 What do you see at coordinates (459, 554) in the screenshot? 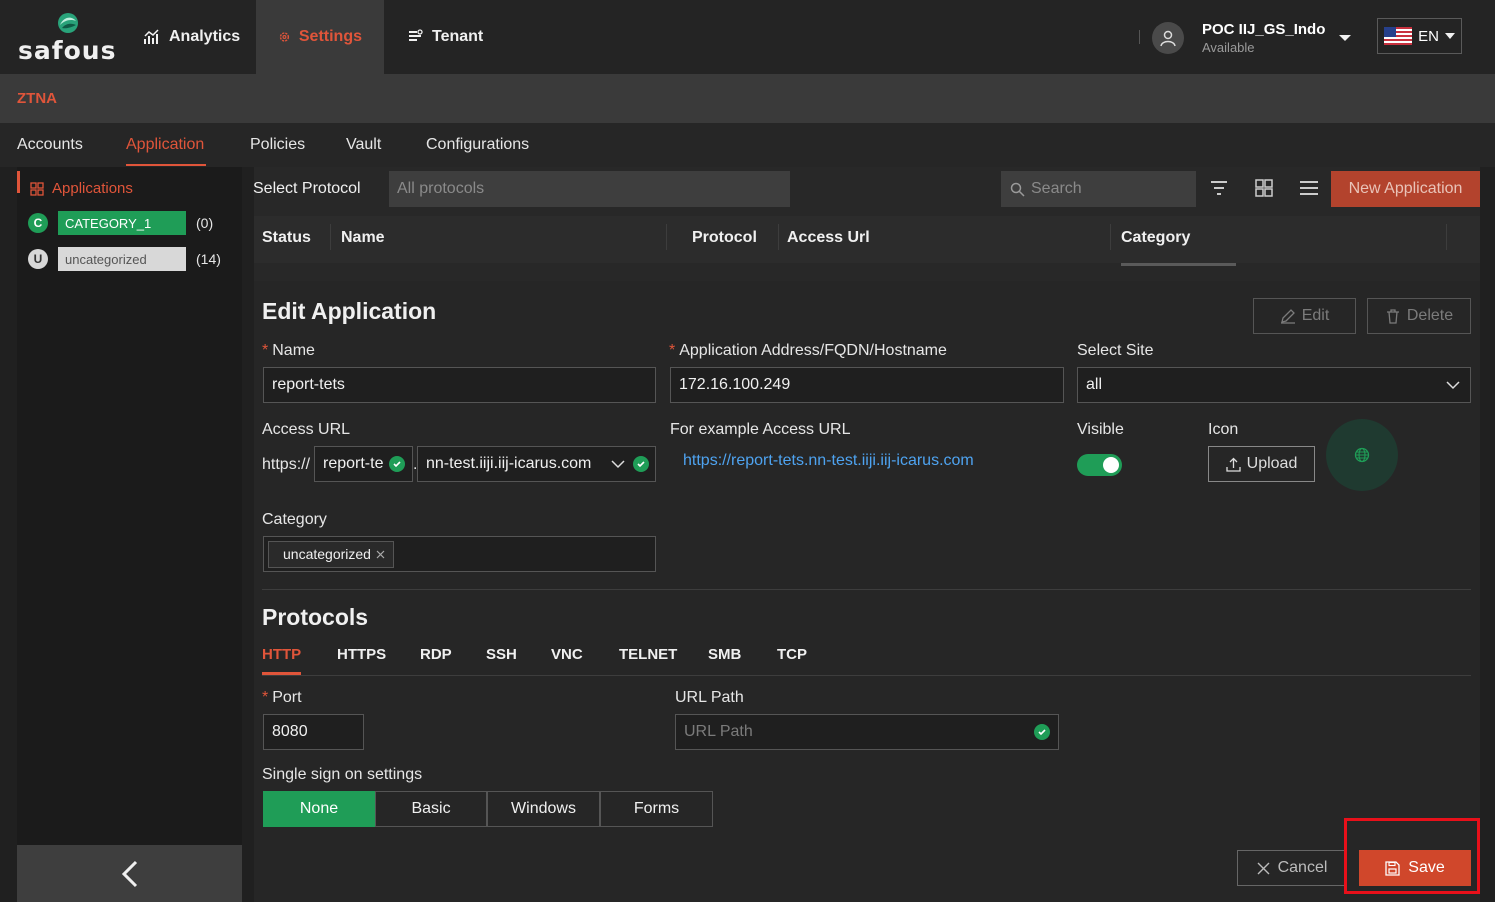
I see `category-select: uncategorized` at bounding box center [459, 554].